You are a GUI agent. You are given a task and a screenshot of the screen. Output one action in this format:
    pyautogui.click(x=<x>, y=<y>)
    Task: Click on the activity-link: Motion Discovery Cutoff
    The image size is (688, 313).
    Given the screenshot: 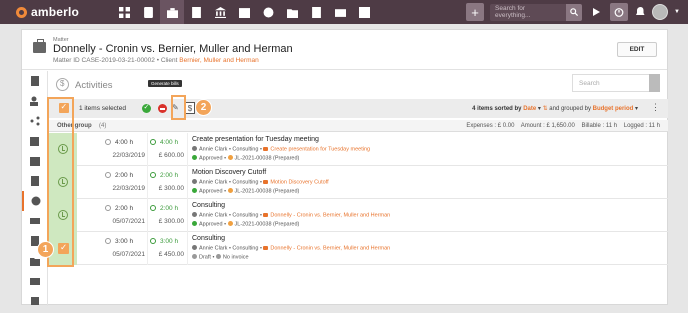 What is the action you would take?
    pyautogui.click(x=299, y=183)
    